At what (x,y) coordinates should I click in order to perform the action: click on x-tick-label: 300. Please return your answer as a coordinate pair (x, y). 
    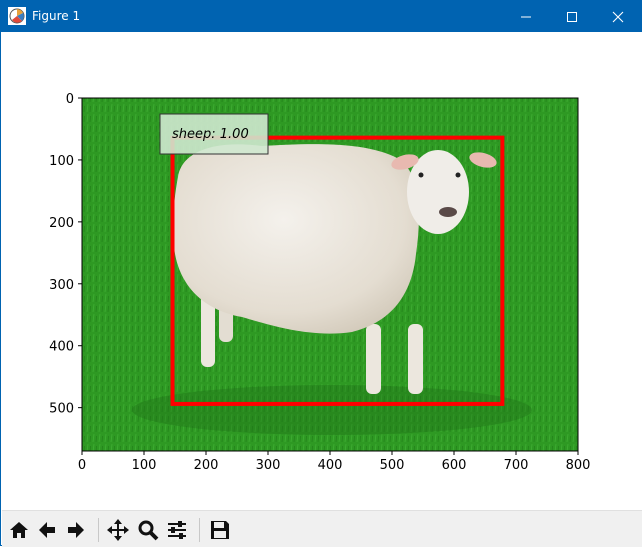
    Looking at the image, I should click on (268, 465).